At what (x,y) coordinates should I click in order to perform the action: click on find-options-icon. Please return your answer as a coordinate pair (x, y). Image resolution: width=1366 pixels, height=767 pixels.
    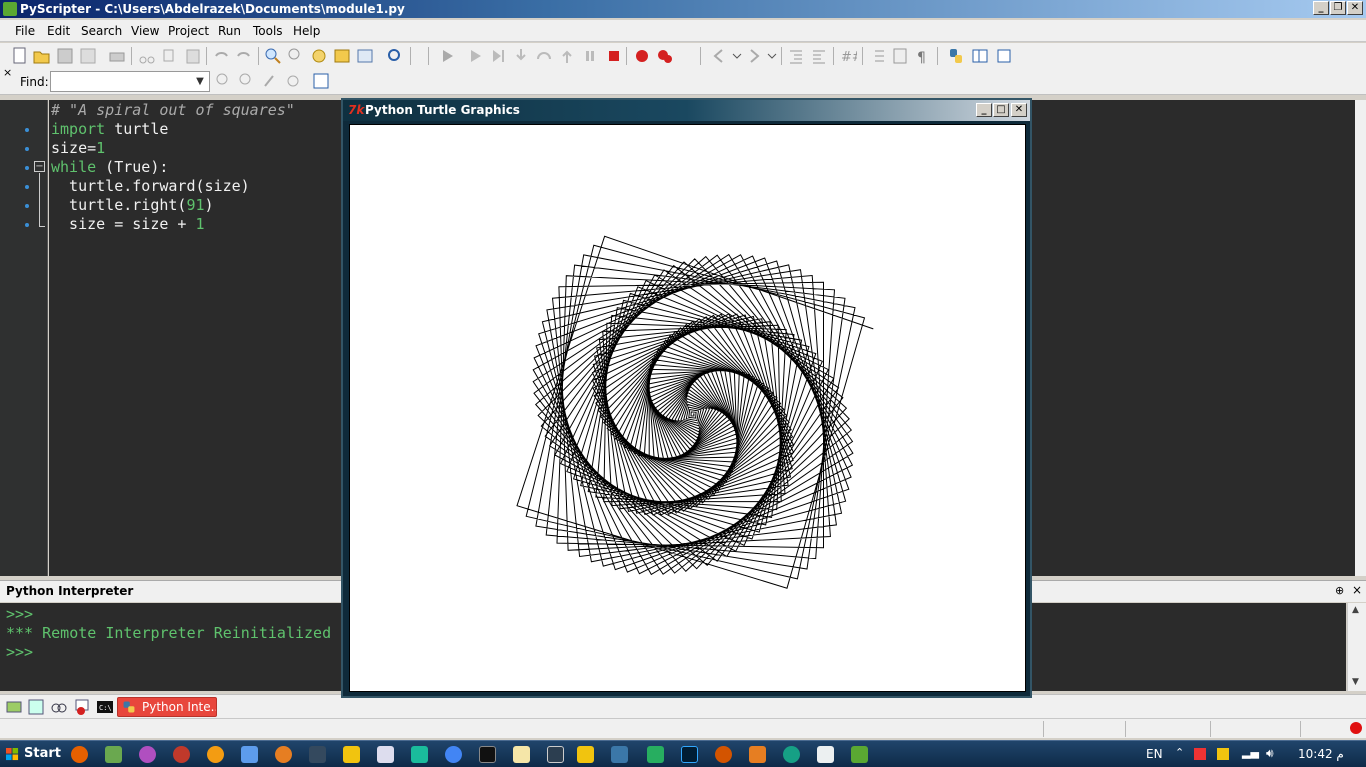
    Looking at the image, I should click on (293, 81).